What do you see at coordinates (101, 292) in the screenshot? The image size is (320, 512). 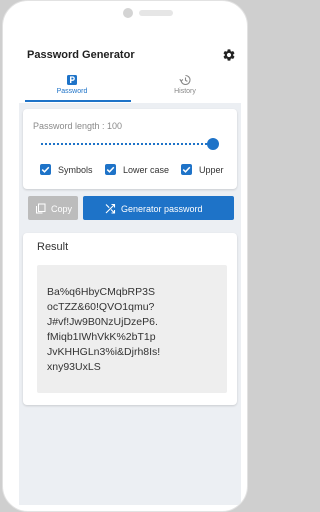 I see `password-line: Ba%q6HbyCMqbRP3S` at bounding box center [101, 292].